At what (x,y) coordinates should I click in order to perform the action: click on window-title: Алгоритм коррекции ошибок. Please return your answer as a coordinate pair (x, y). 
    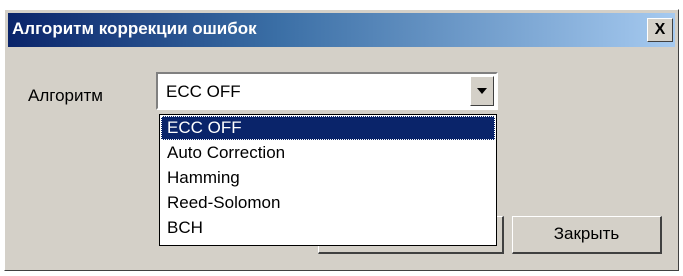
    Looking at the image, I should click on (134, 28).